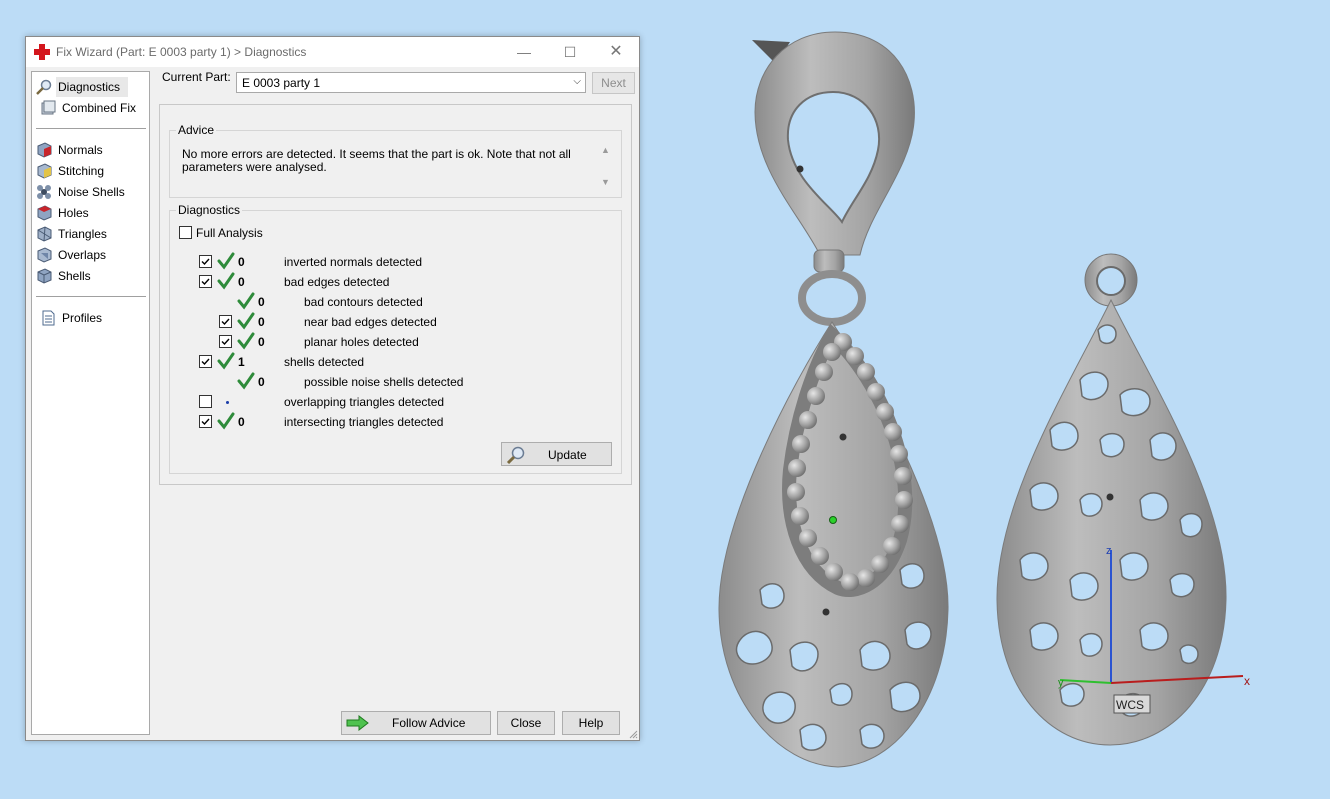 The height and width of the screenshot is (799, 1330). What do you see at coordinates (241, 422) in the screenshot?
I see `intersecting-triangles-count: 0` at bounding box center [241, 422].